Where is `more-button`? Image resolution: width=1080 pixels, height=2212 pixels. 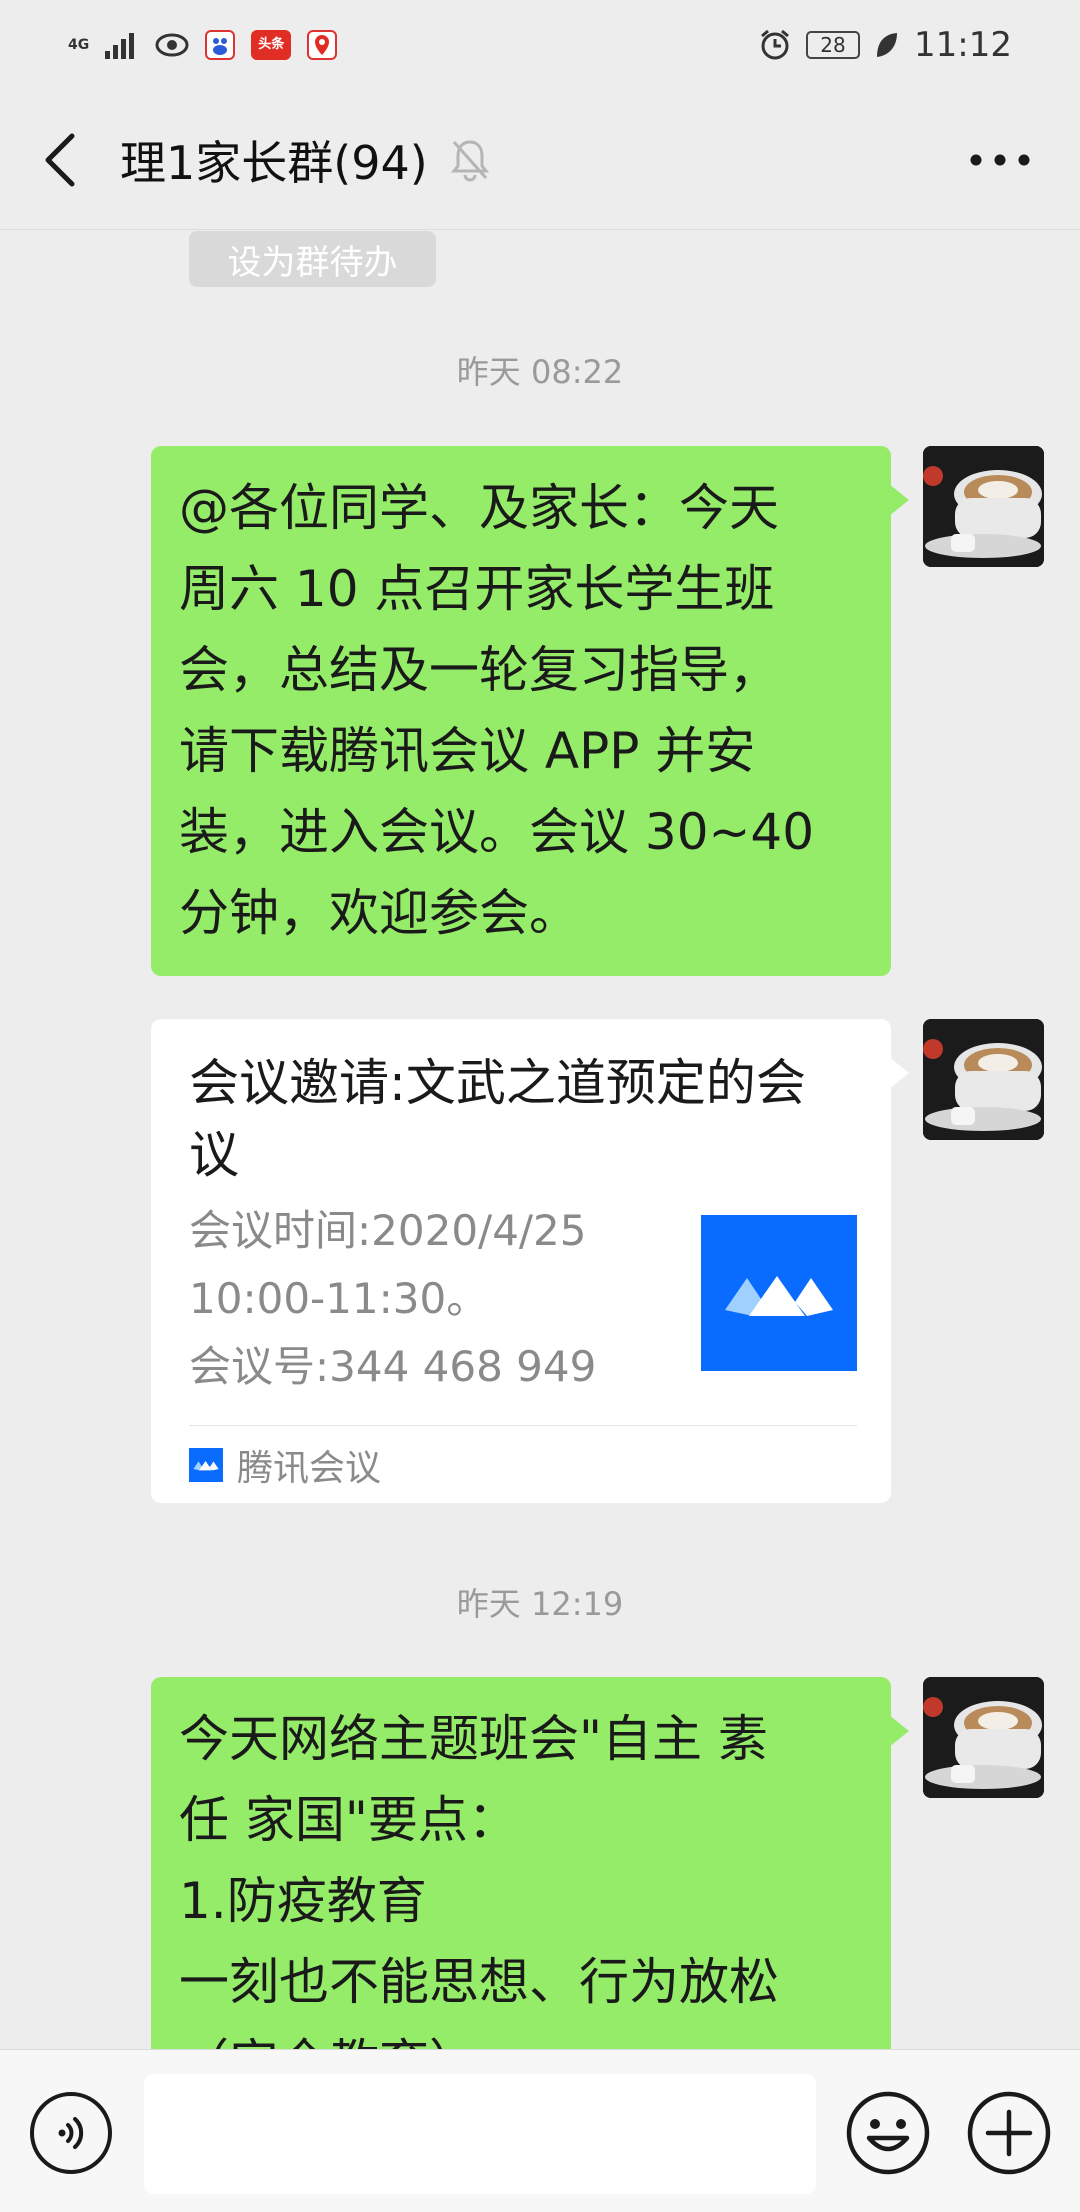 more-button is located at coordinates (1000, 160).